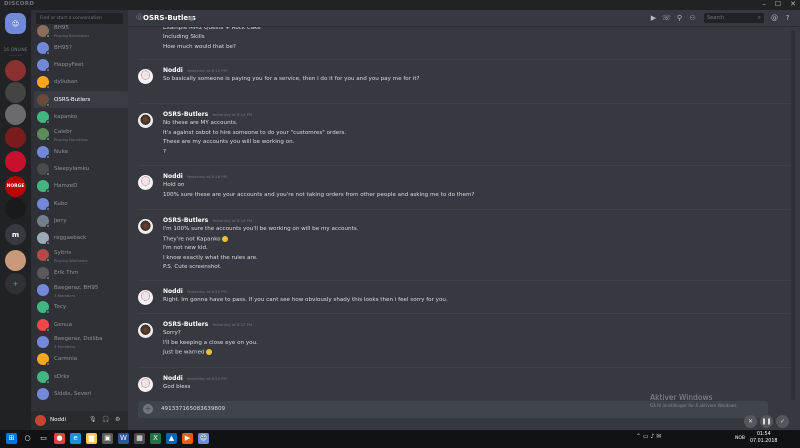 Image resolution: width=800 pixels, height=448 pixels. What do you see at coordinates (91, 438) in the screenshot?
I see `file-explorer-icon: ▆` at bounding box center [91, 438].